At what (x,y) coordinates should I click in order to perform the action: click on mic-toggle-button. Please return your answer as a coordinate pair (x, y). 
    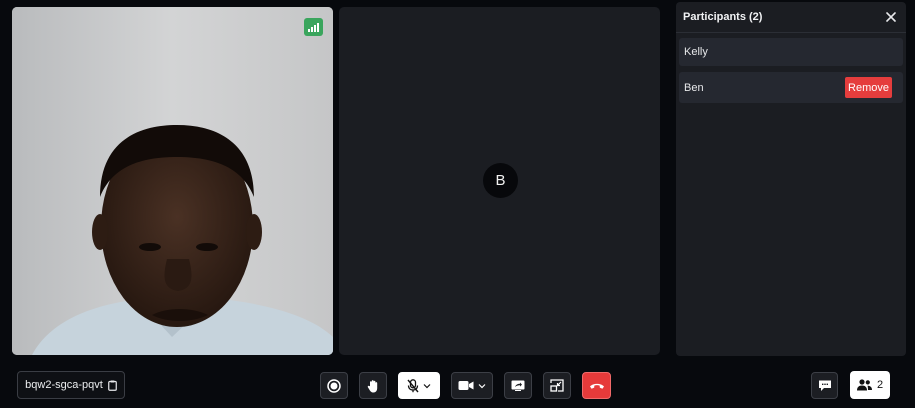
    Looking at the image, I should click on (419, 385).